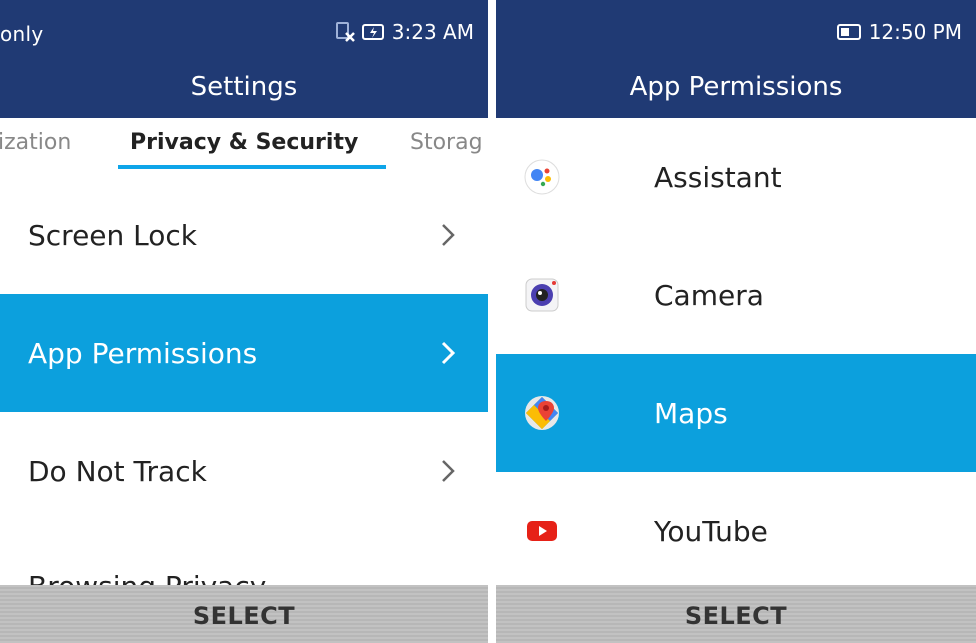 The image size is (976, 643). What do you see at coordinates (244, 142) in the screenshot?
I see `tab-privacy-security: Privacy & Security` at bounding box center [244, 142].